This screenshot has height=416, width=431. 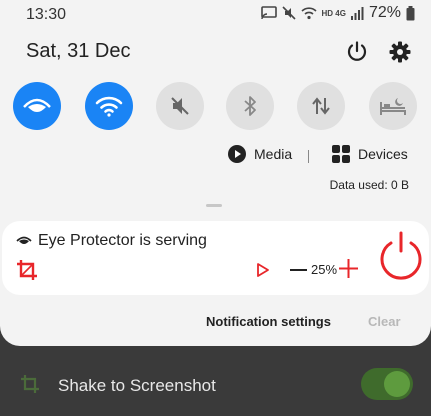 I want to click on notification-settings-button: Notification settings, so click(x=268, y=321).